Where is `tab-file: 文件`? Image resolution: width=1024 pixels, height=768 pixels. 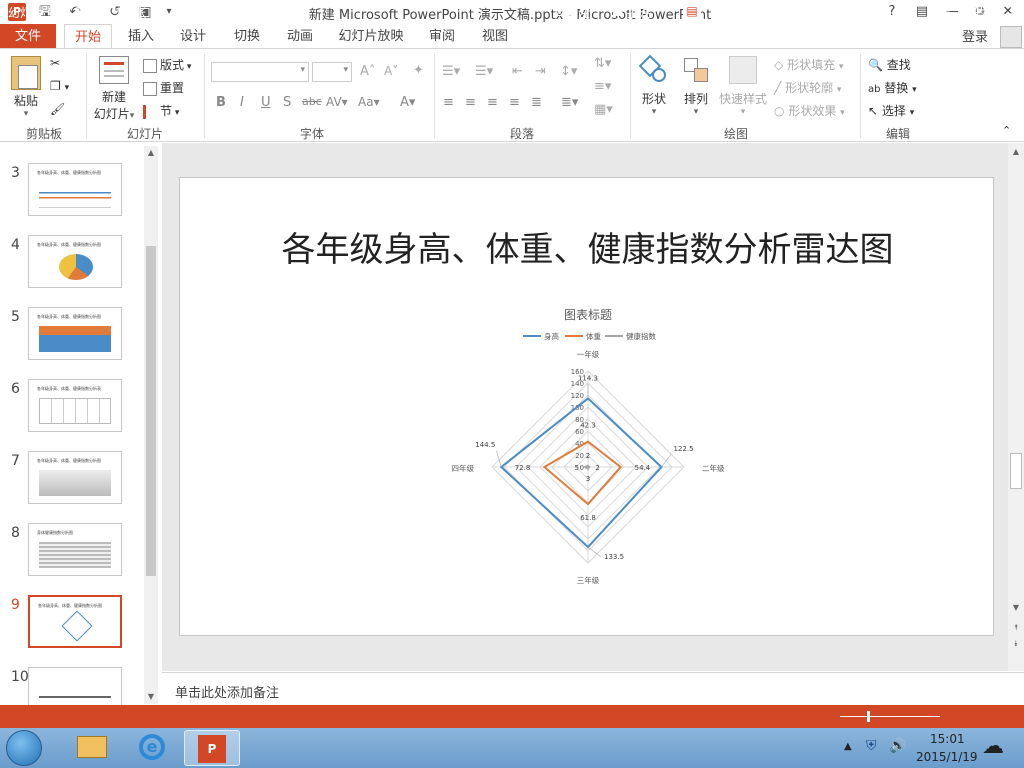 tab-file: 文件 is located at coordinates (28, 36).